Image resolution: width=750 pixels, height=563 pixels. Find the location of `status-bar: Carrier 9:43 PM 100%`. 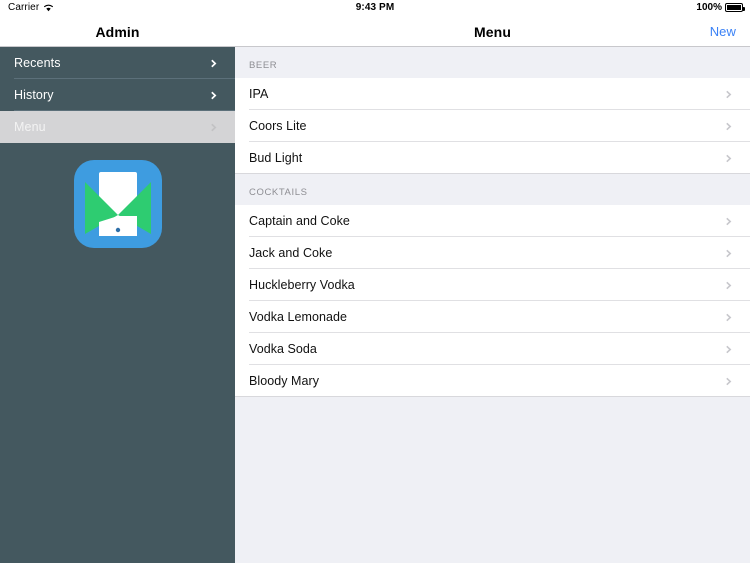

status-bar: Carrier 9:43 PM 100% is located at coordinates (375, 8).